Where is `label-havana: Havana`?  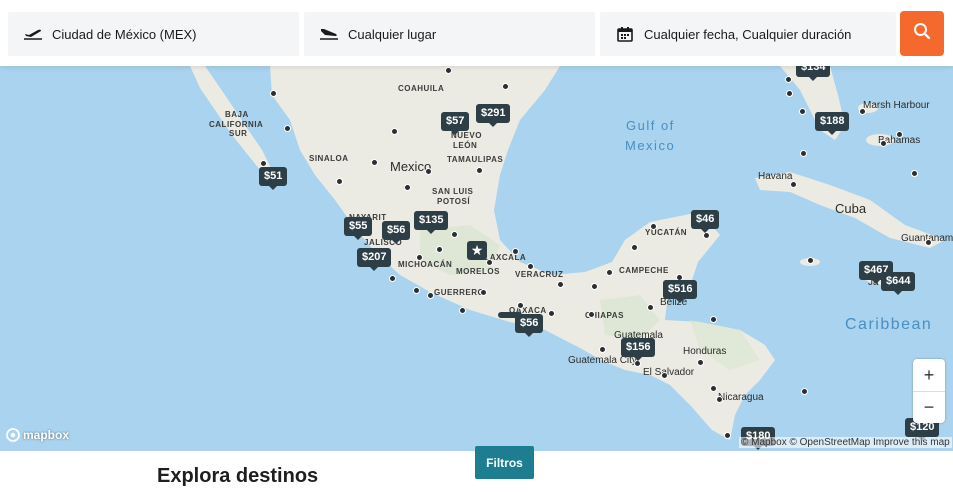
label-havana: Havana is located at coordinates (775, 176).